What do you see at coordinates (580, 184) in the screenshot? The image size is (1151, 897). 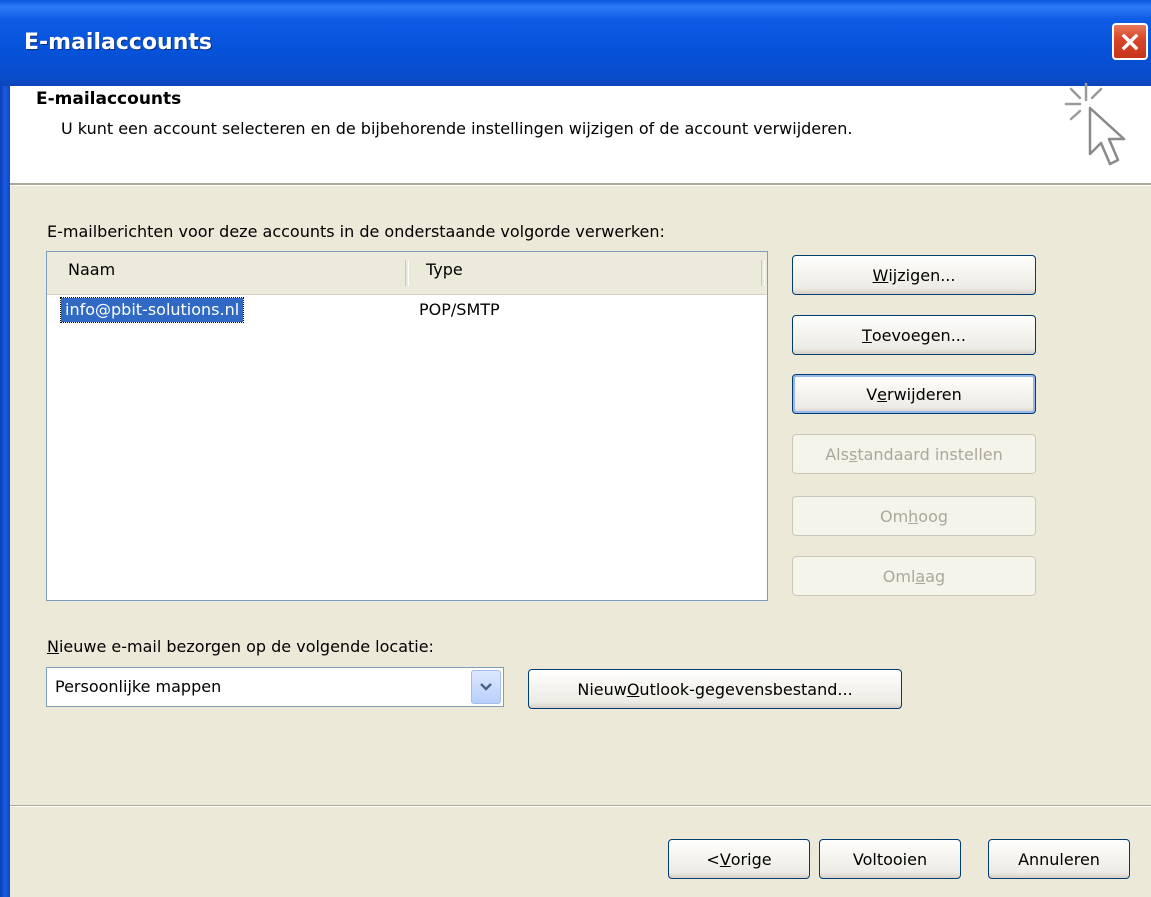 I see `header-divider` at bounding box center [580, 184].